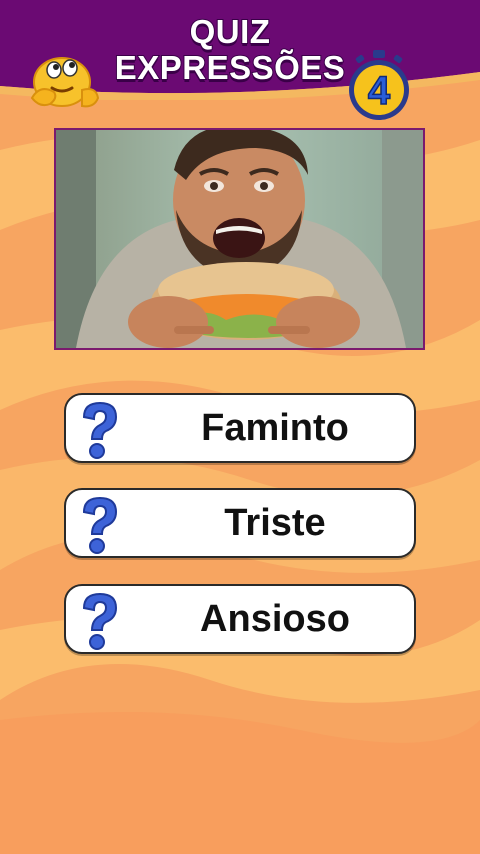 Image resolution: width=480 pixels, height=854 pixels. Describe the element at coordinates (275, 522) in the screenshot. I see `answer-option-label: Triste` at that location.